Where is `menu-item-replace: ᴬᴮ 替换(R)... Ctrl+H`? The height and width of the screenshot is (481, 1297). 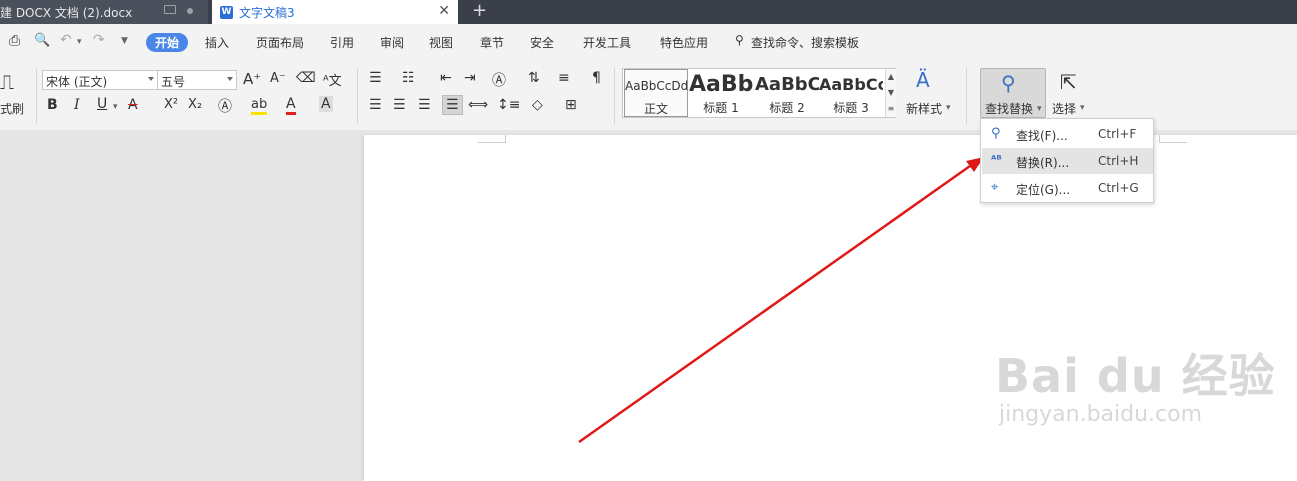 menu-item-replace: ᴬᴮ 替换(R)... Ctrl+H is located at coordinates (1067, 161).